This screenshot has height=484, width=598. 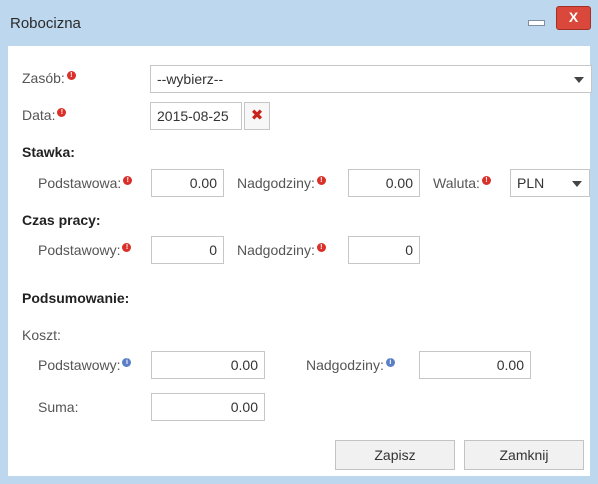 What do you see at coordinates (550, 183) in the screenshot?
I see `currency-select: PLN` at bounding box center [550, 183].